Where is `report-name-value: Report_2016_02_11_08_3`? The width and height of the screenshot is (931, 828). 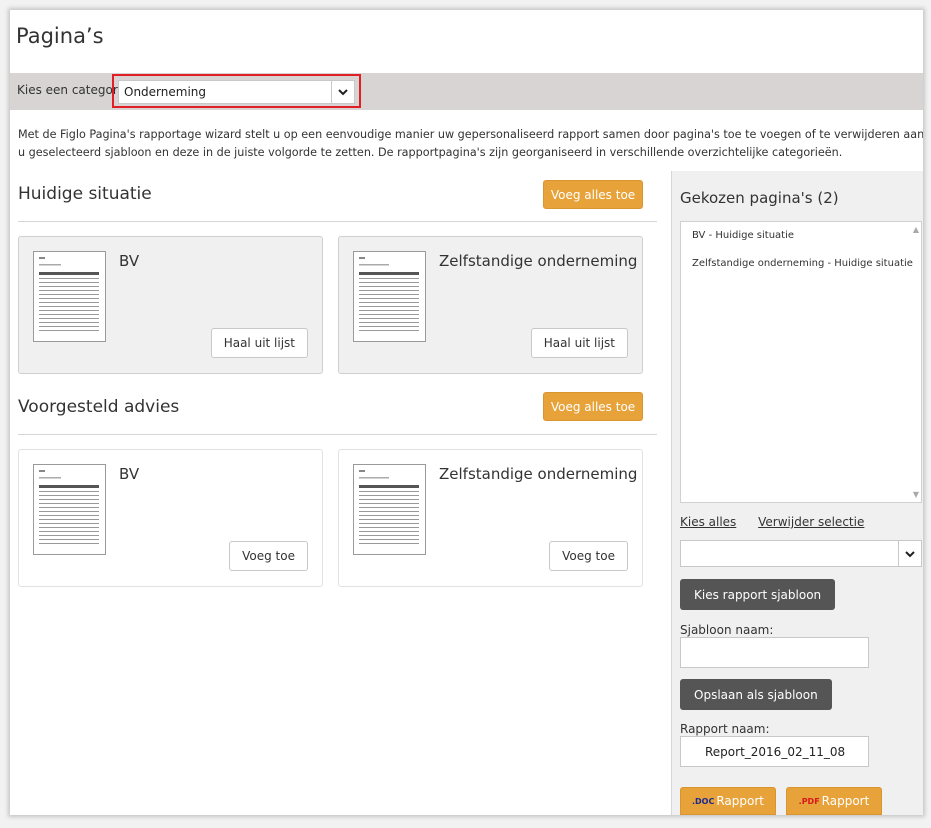
report-name-value: Report_2016_02_11_08_3 is located at coordinates (775, 752).